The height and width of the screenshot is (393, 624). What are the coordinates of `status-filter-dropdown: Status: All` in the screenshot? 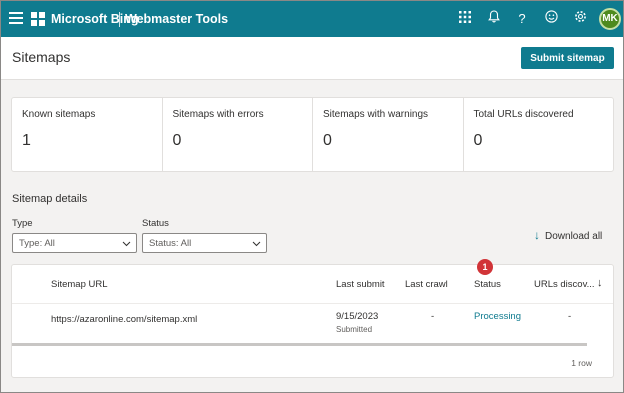 It's located at (204, 243).